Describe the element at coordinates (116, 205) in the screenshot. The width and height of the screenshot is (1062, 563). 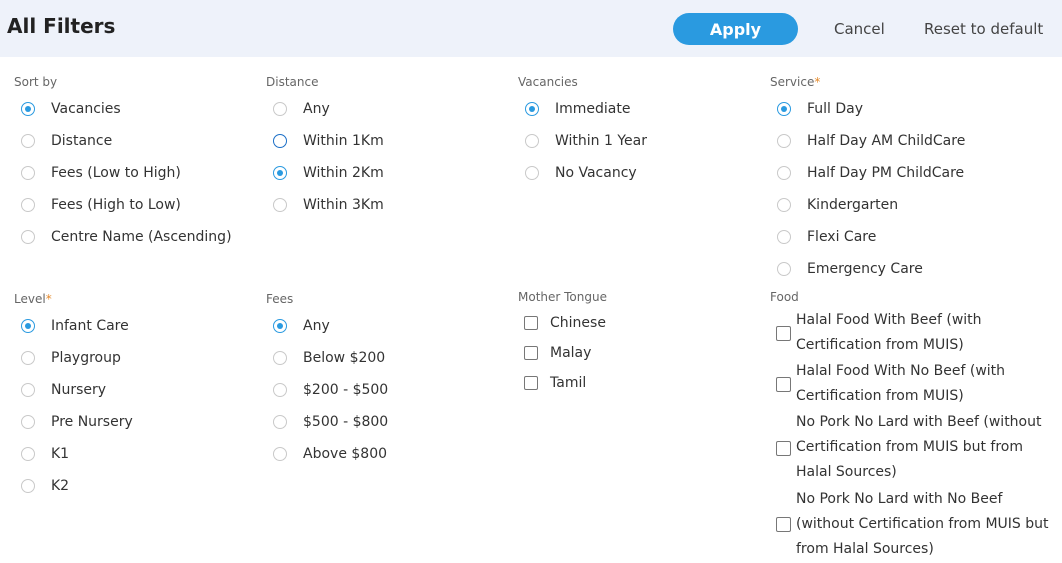
I see `sort-option-label: Fees (High to Low)` at that location.